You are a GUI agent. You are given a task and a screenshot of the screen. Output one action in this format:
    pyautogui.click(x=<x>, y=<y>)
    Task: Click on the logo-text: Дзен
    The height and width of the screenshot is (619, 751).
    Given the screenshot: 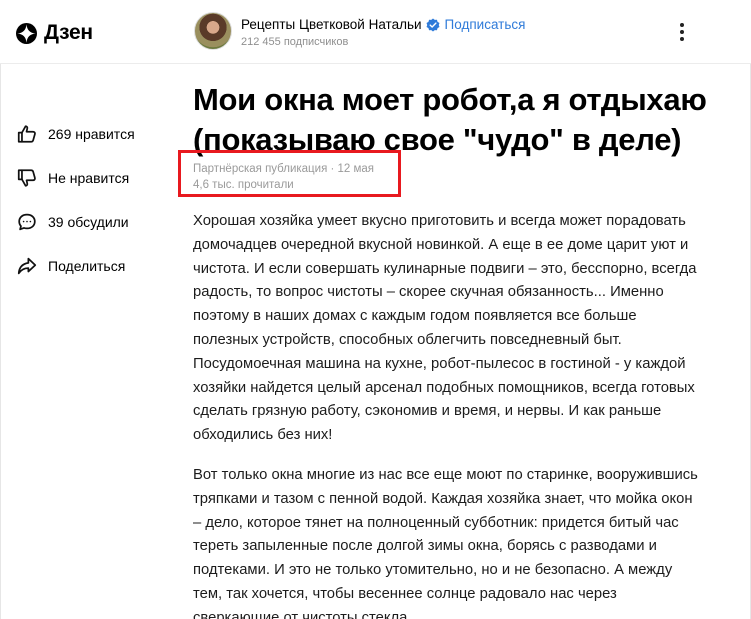 What is the action you would take?
    pyautogui.click(x=68, y=32)
    